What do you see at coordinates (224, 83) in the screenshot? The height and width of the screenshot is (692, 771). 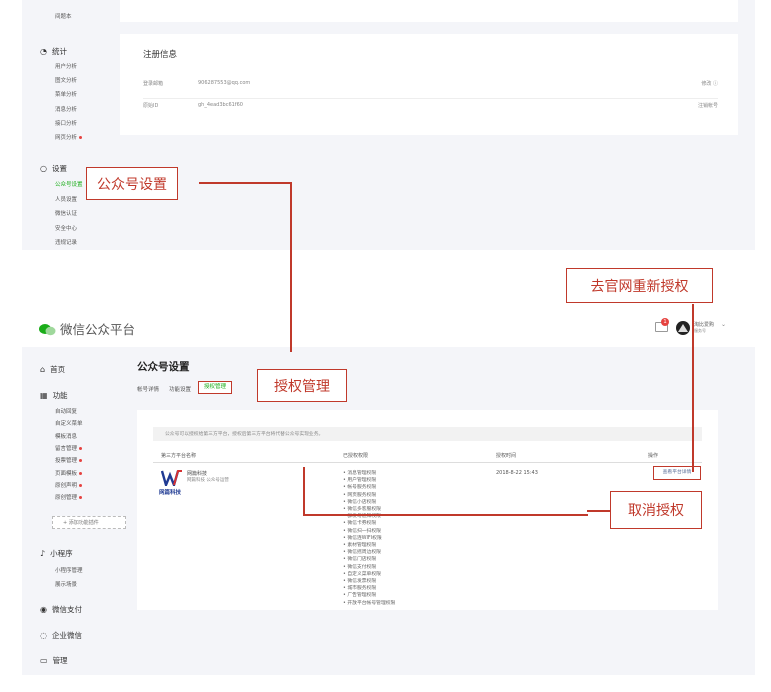 I see `registration-row-value: 906287553@qq.com` at bounding box center [224, 83].